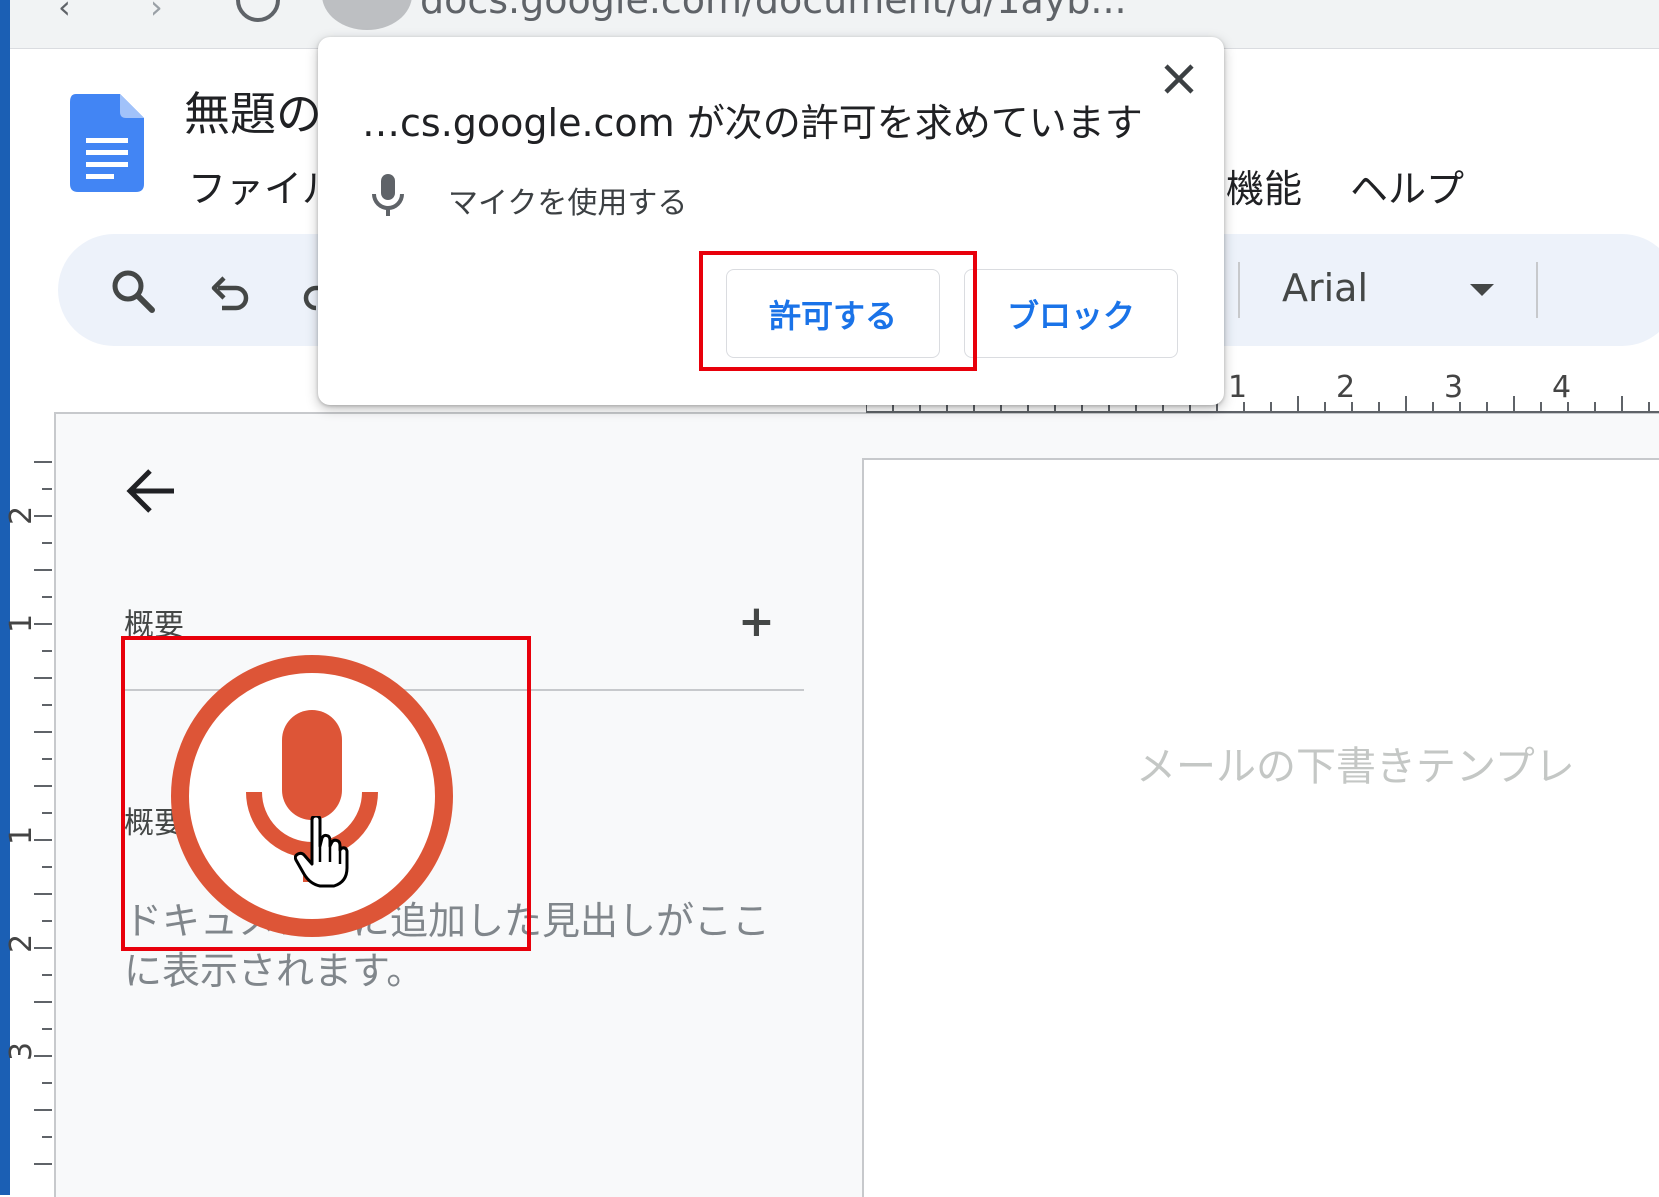 This screenshot has height=1197, width=1659. What do you see at coordinates (1355, 767) in the screenshot?
I see `page-placeholder-text: メールの下書きテンプレ` at bounding box center [1355, 767].